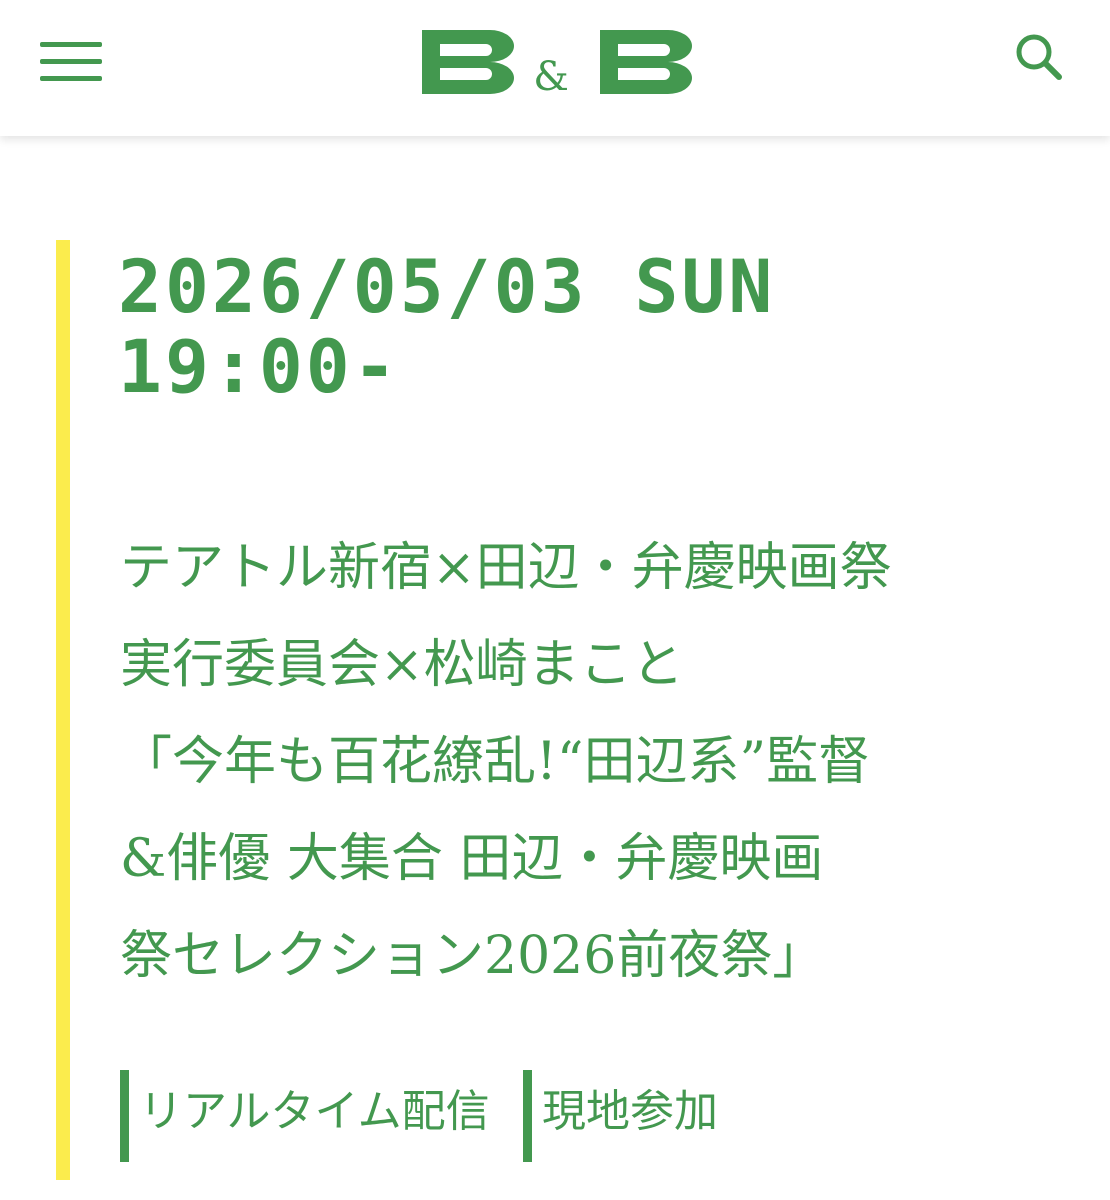  Describe the element at coordinates (472, 956) in the screenshot. I see `event-title-line: 祭セレクション2026前夜祭」` at that location.